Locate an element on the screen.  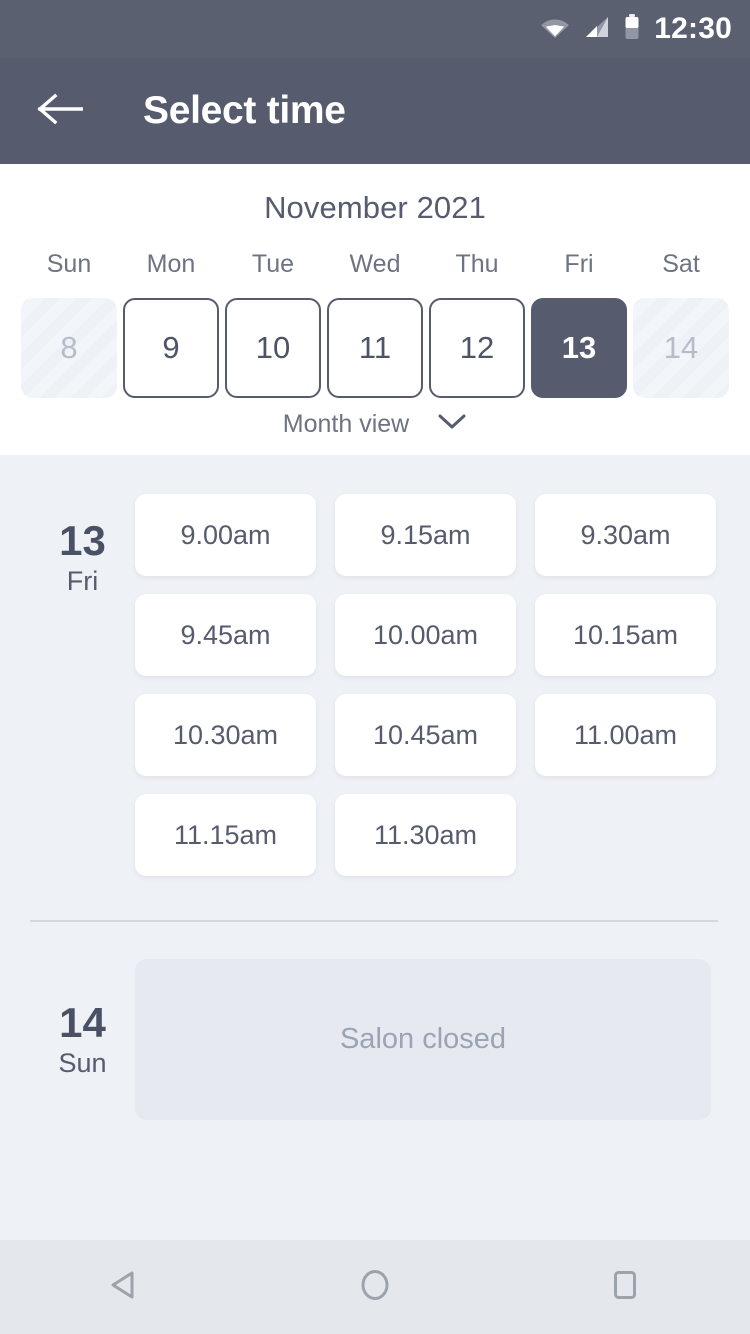
calendar-day-13-selected: 13 is located at coordinates (579, 348).